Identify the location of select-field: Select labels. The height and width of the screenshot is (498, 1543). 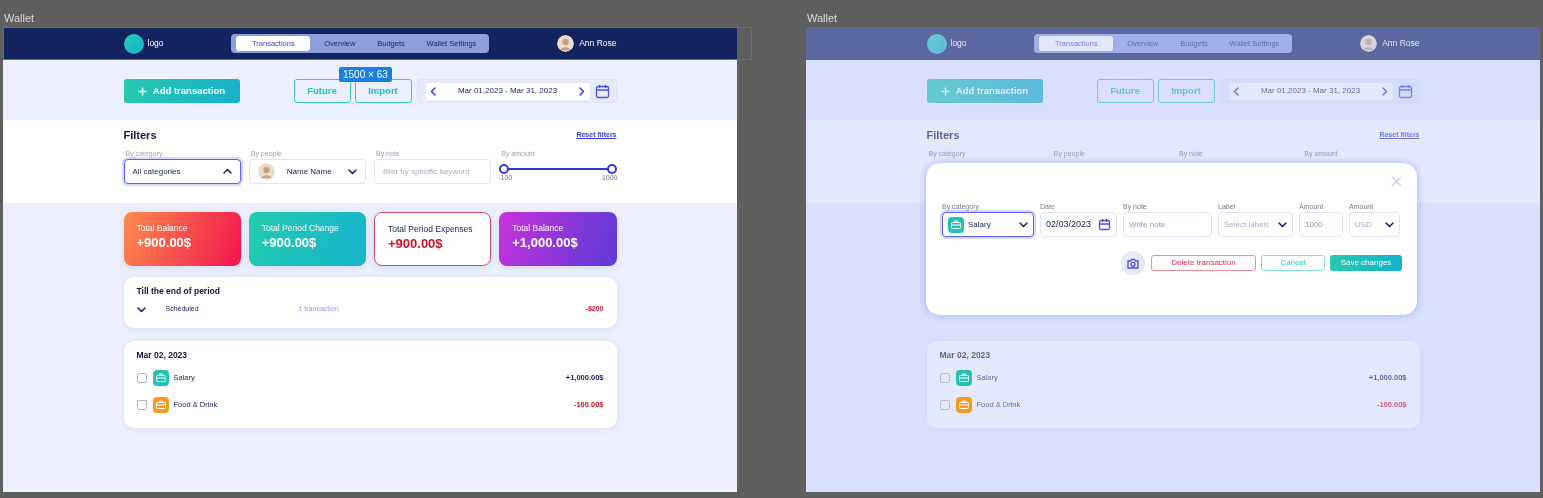
(1255, 224).